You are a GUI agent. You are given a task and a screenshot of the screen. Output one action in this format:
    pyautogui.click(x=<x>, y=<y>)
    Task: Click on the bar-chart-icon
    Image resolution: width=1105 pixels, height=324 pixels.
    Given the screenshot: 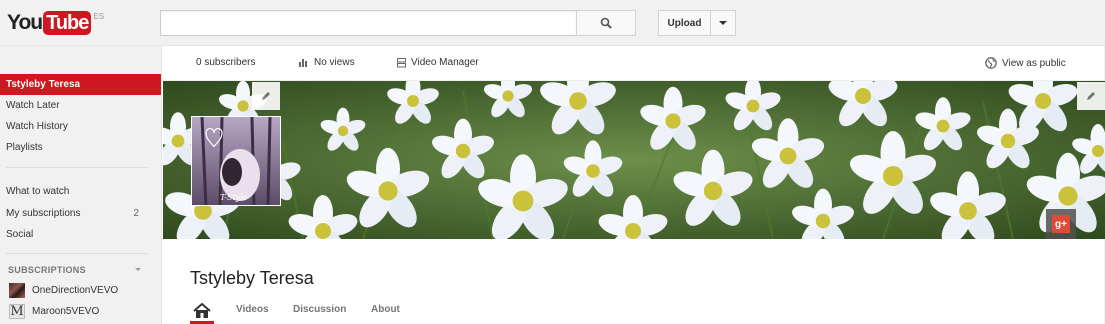 What is the action you would take?
    pyautogui.click(x=303, y=63)
    